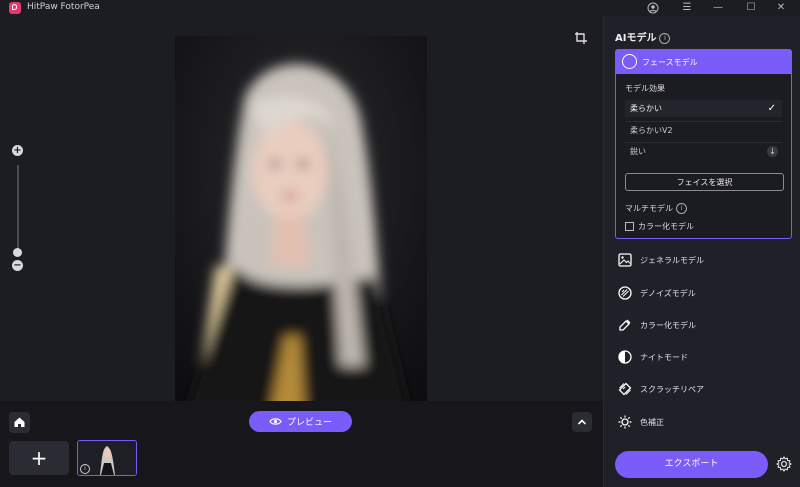  I want to click on zoom-in-button: +, so click(17, 150).